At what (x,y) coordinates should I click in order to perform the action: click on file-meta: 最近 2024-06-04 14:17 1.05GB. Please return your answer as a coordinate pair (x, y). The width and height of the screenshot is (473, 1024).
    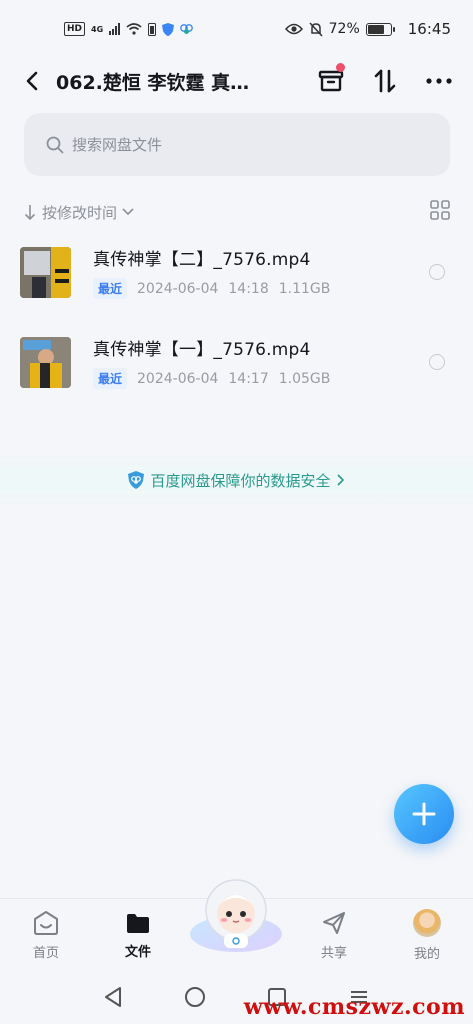
    Looking at the image, I should click on (261, 378).